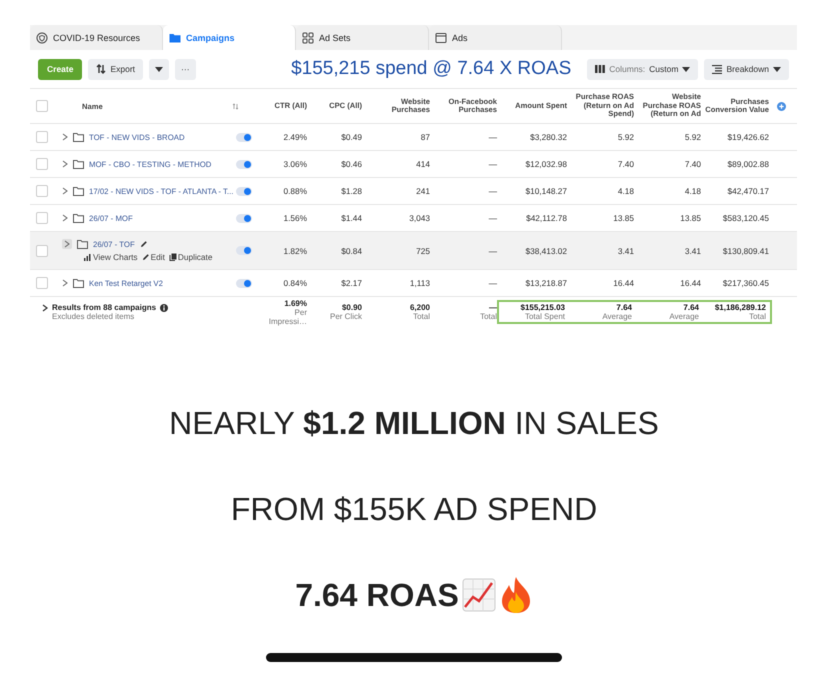 This screenshot has width=828, height=678. Describe the element at coordinates (642, 69) in the screenshot. I see `columns-button: Columns: Custom` at that location.